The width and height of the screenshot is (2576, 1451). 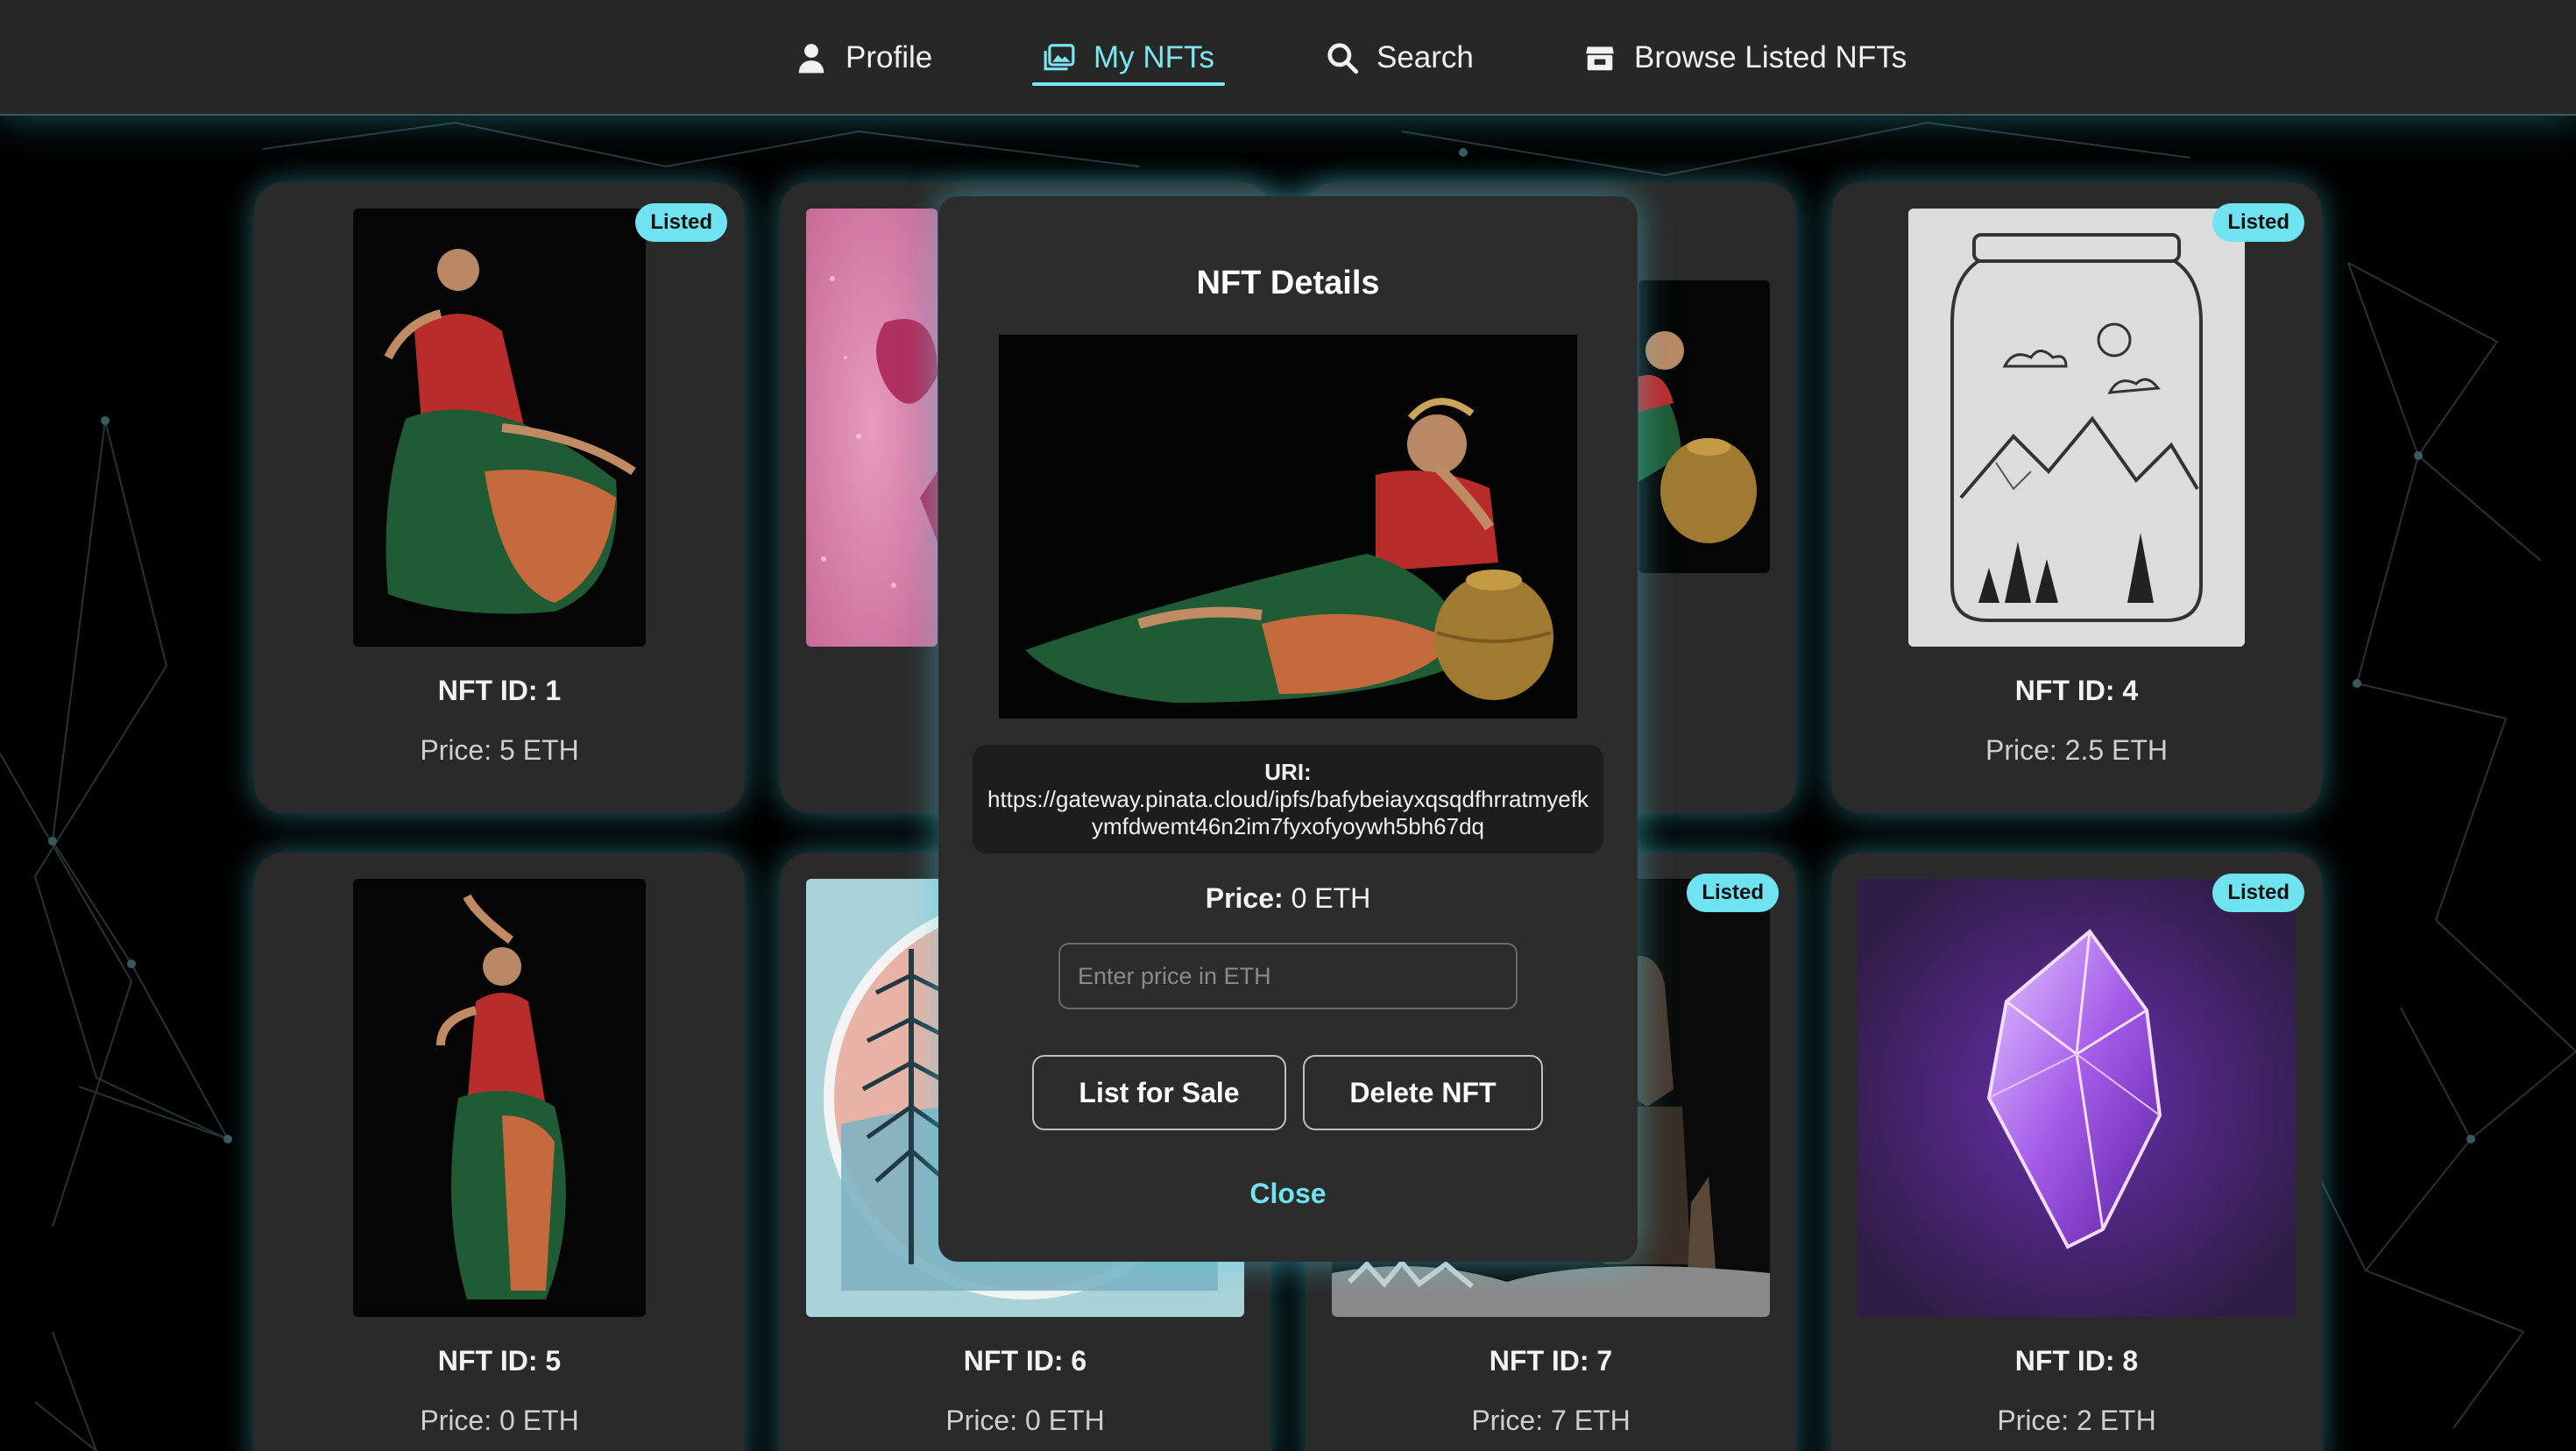 What do you see at coordinates (499, 1361) in the screenshot?
I see `nft-id-label: NFT ID: 5` at bounding box center [499, 1361].